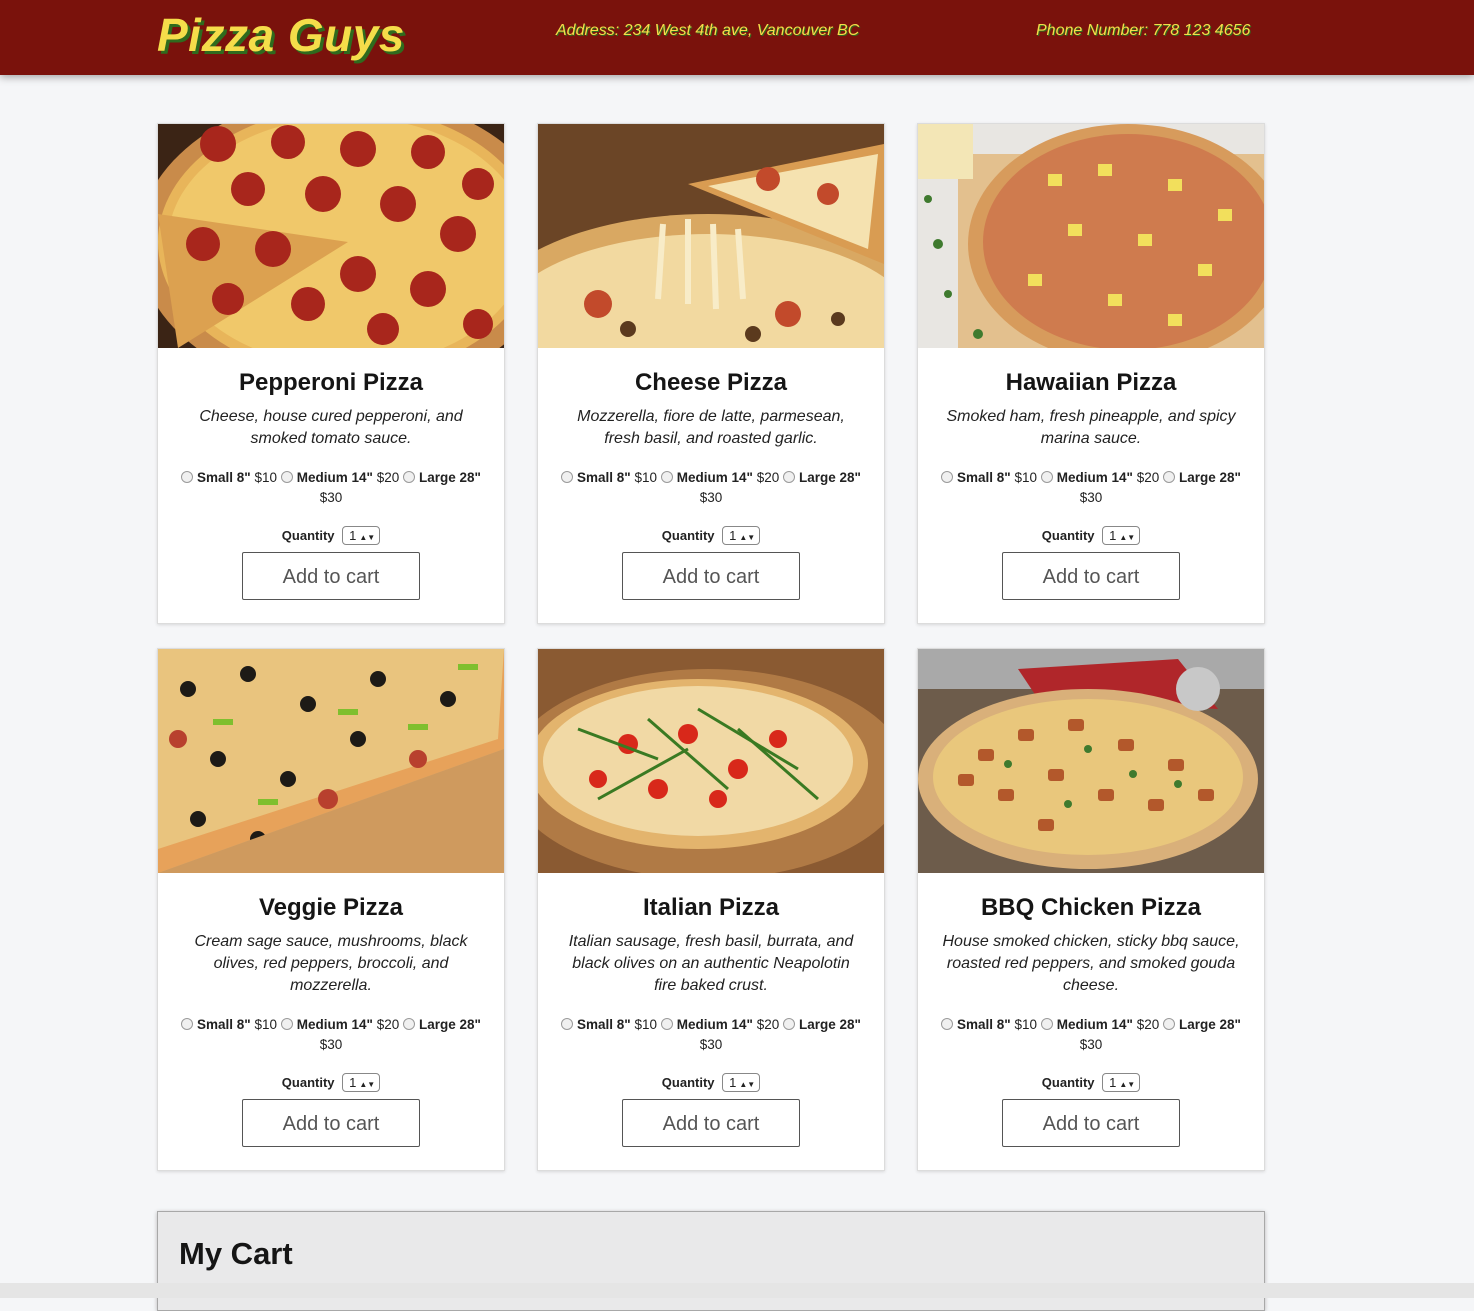 The height and width of the screenshot is (1311, 1474). Describe the element at coordinates (711, 761) in the screenshot. I see `italian-pizza-image` at that location.